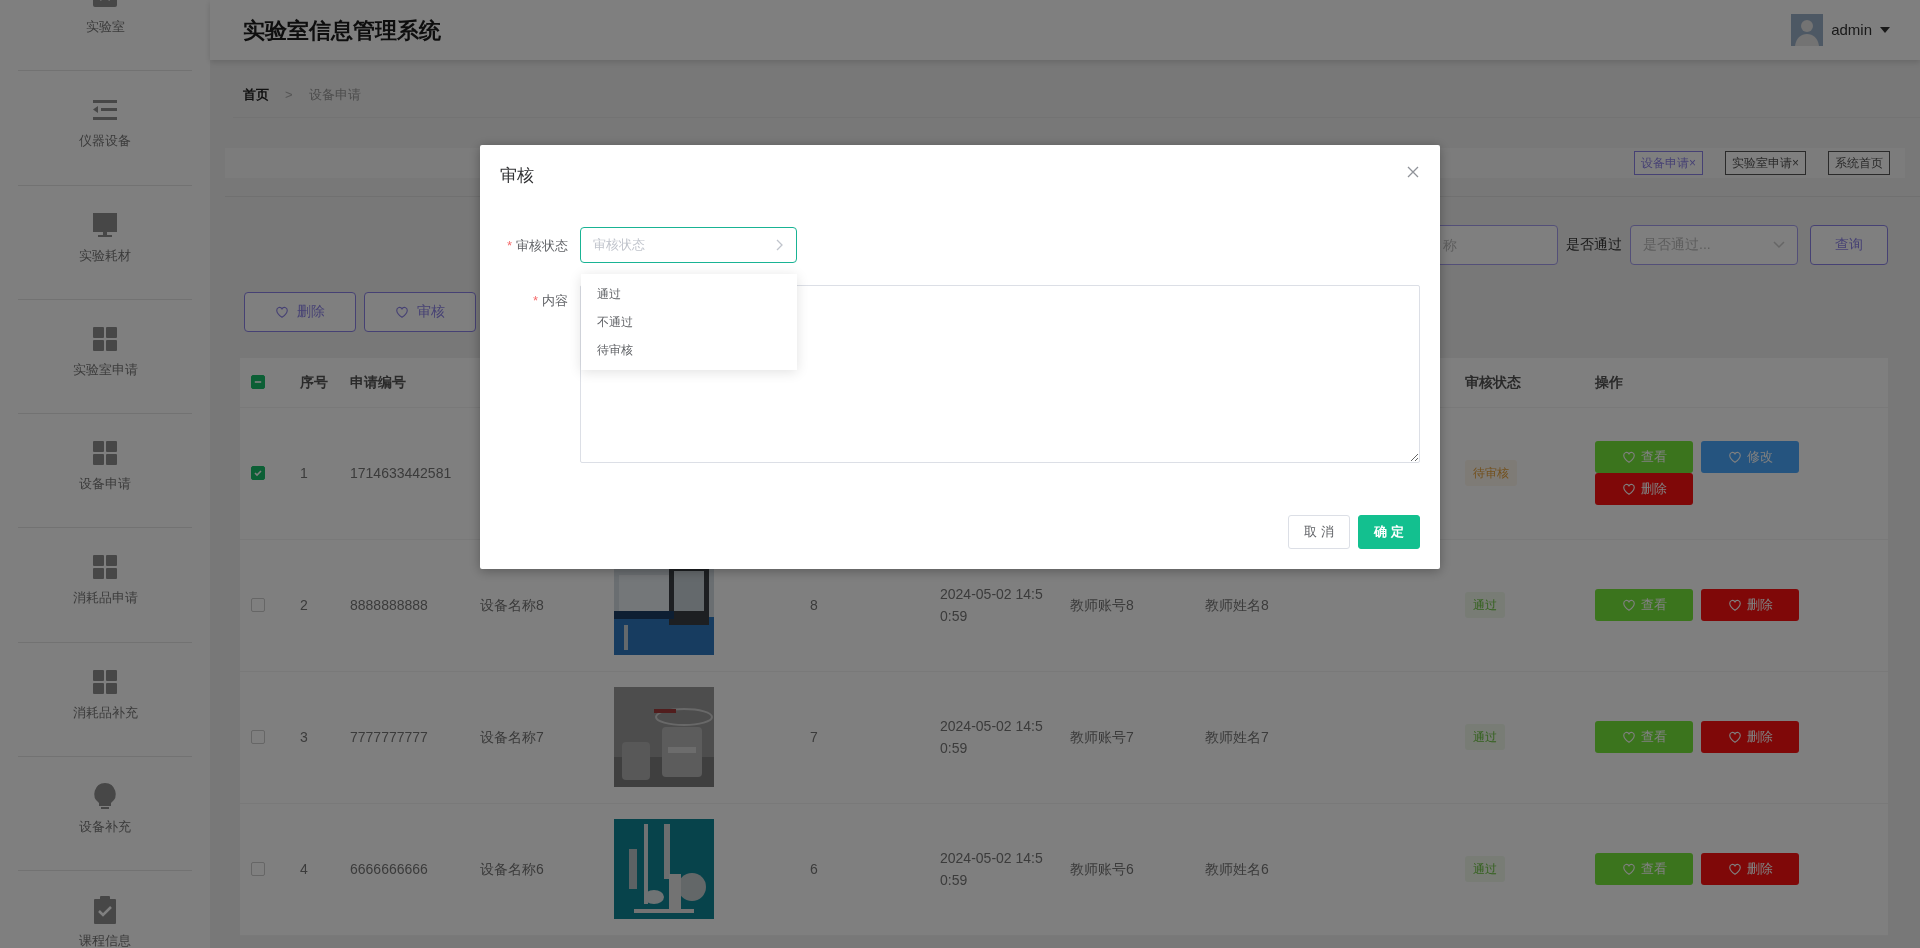  I want to click on table-cell-text: 教师账号6, so click(1102, 869).